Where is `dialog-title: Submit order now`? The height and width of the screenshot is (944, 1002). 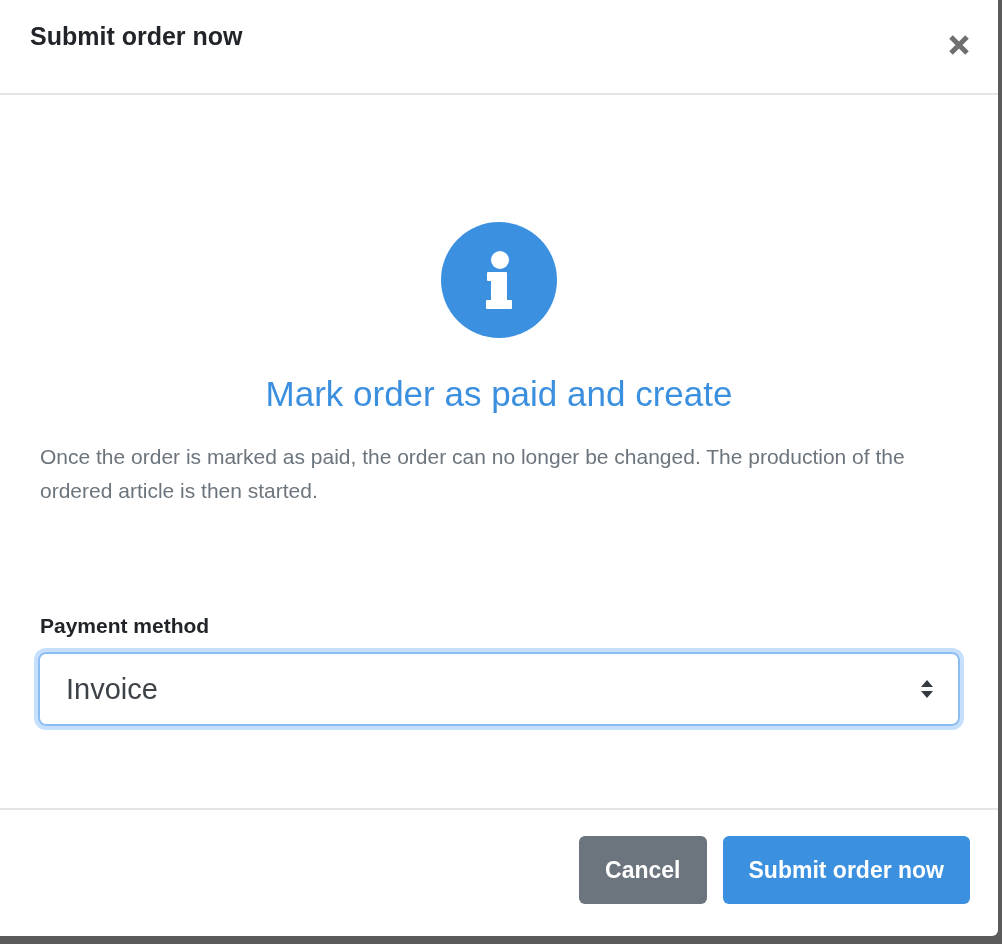 dialog-title: Submit order now is located at coordinates (136, 36).